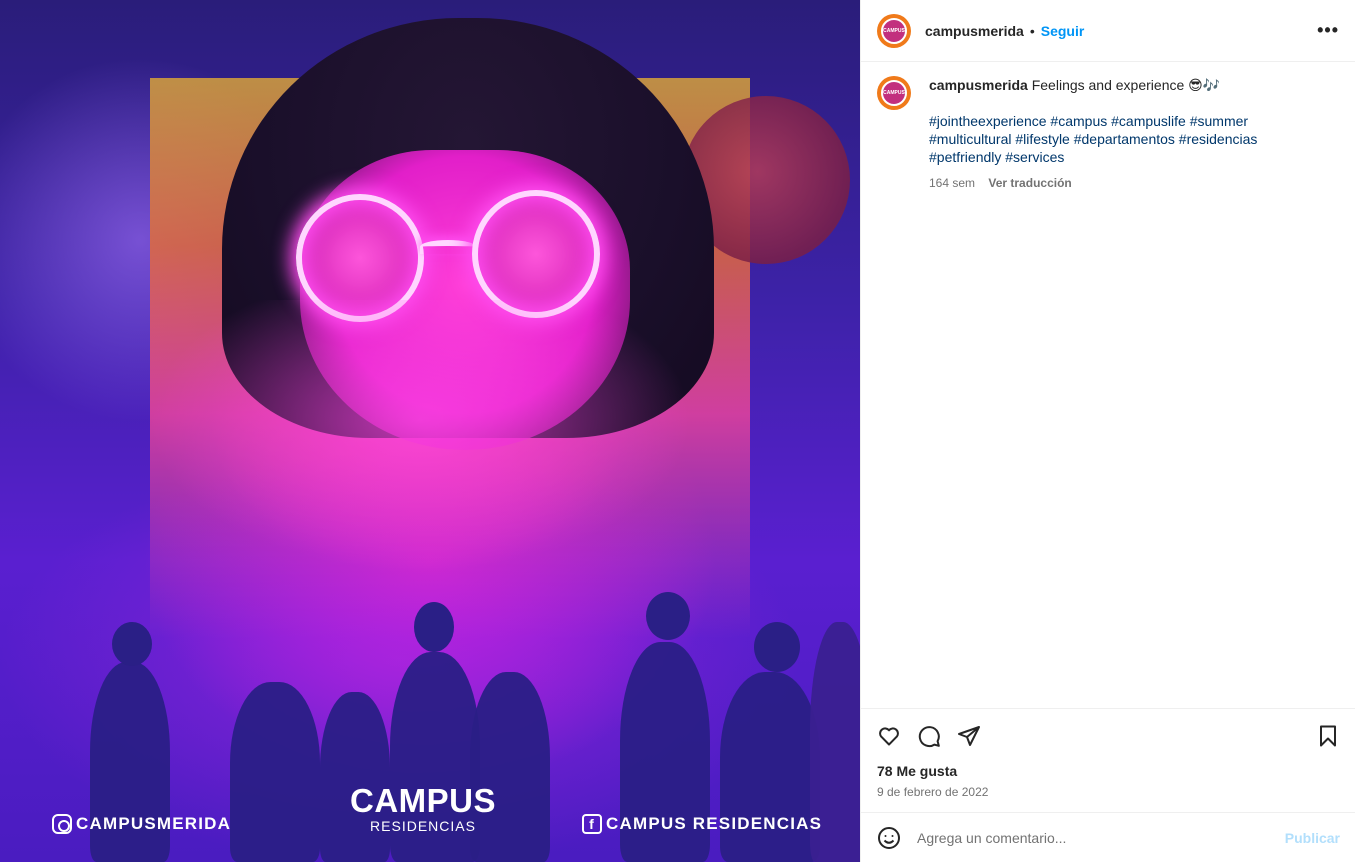  Describe the element at coordinates (952, 183) in the screenshot. I see `post-age: 164 sem` at that location.